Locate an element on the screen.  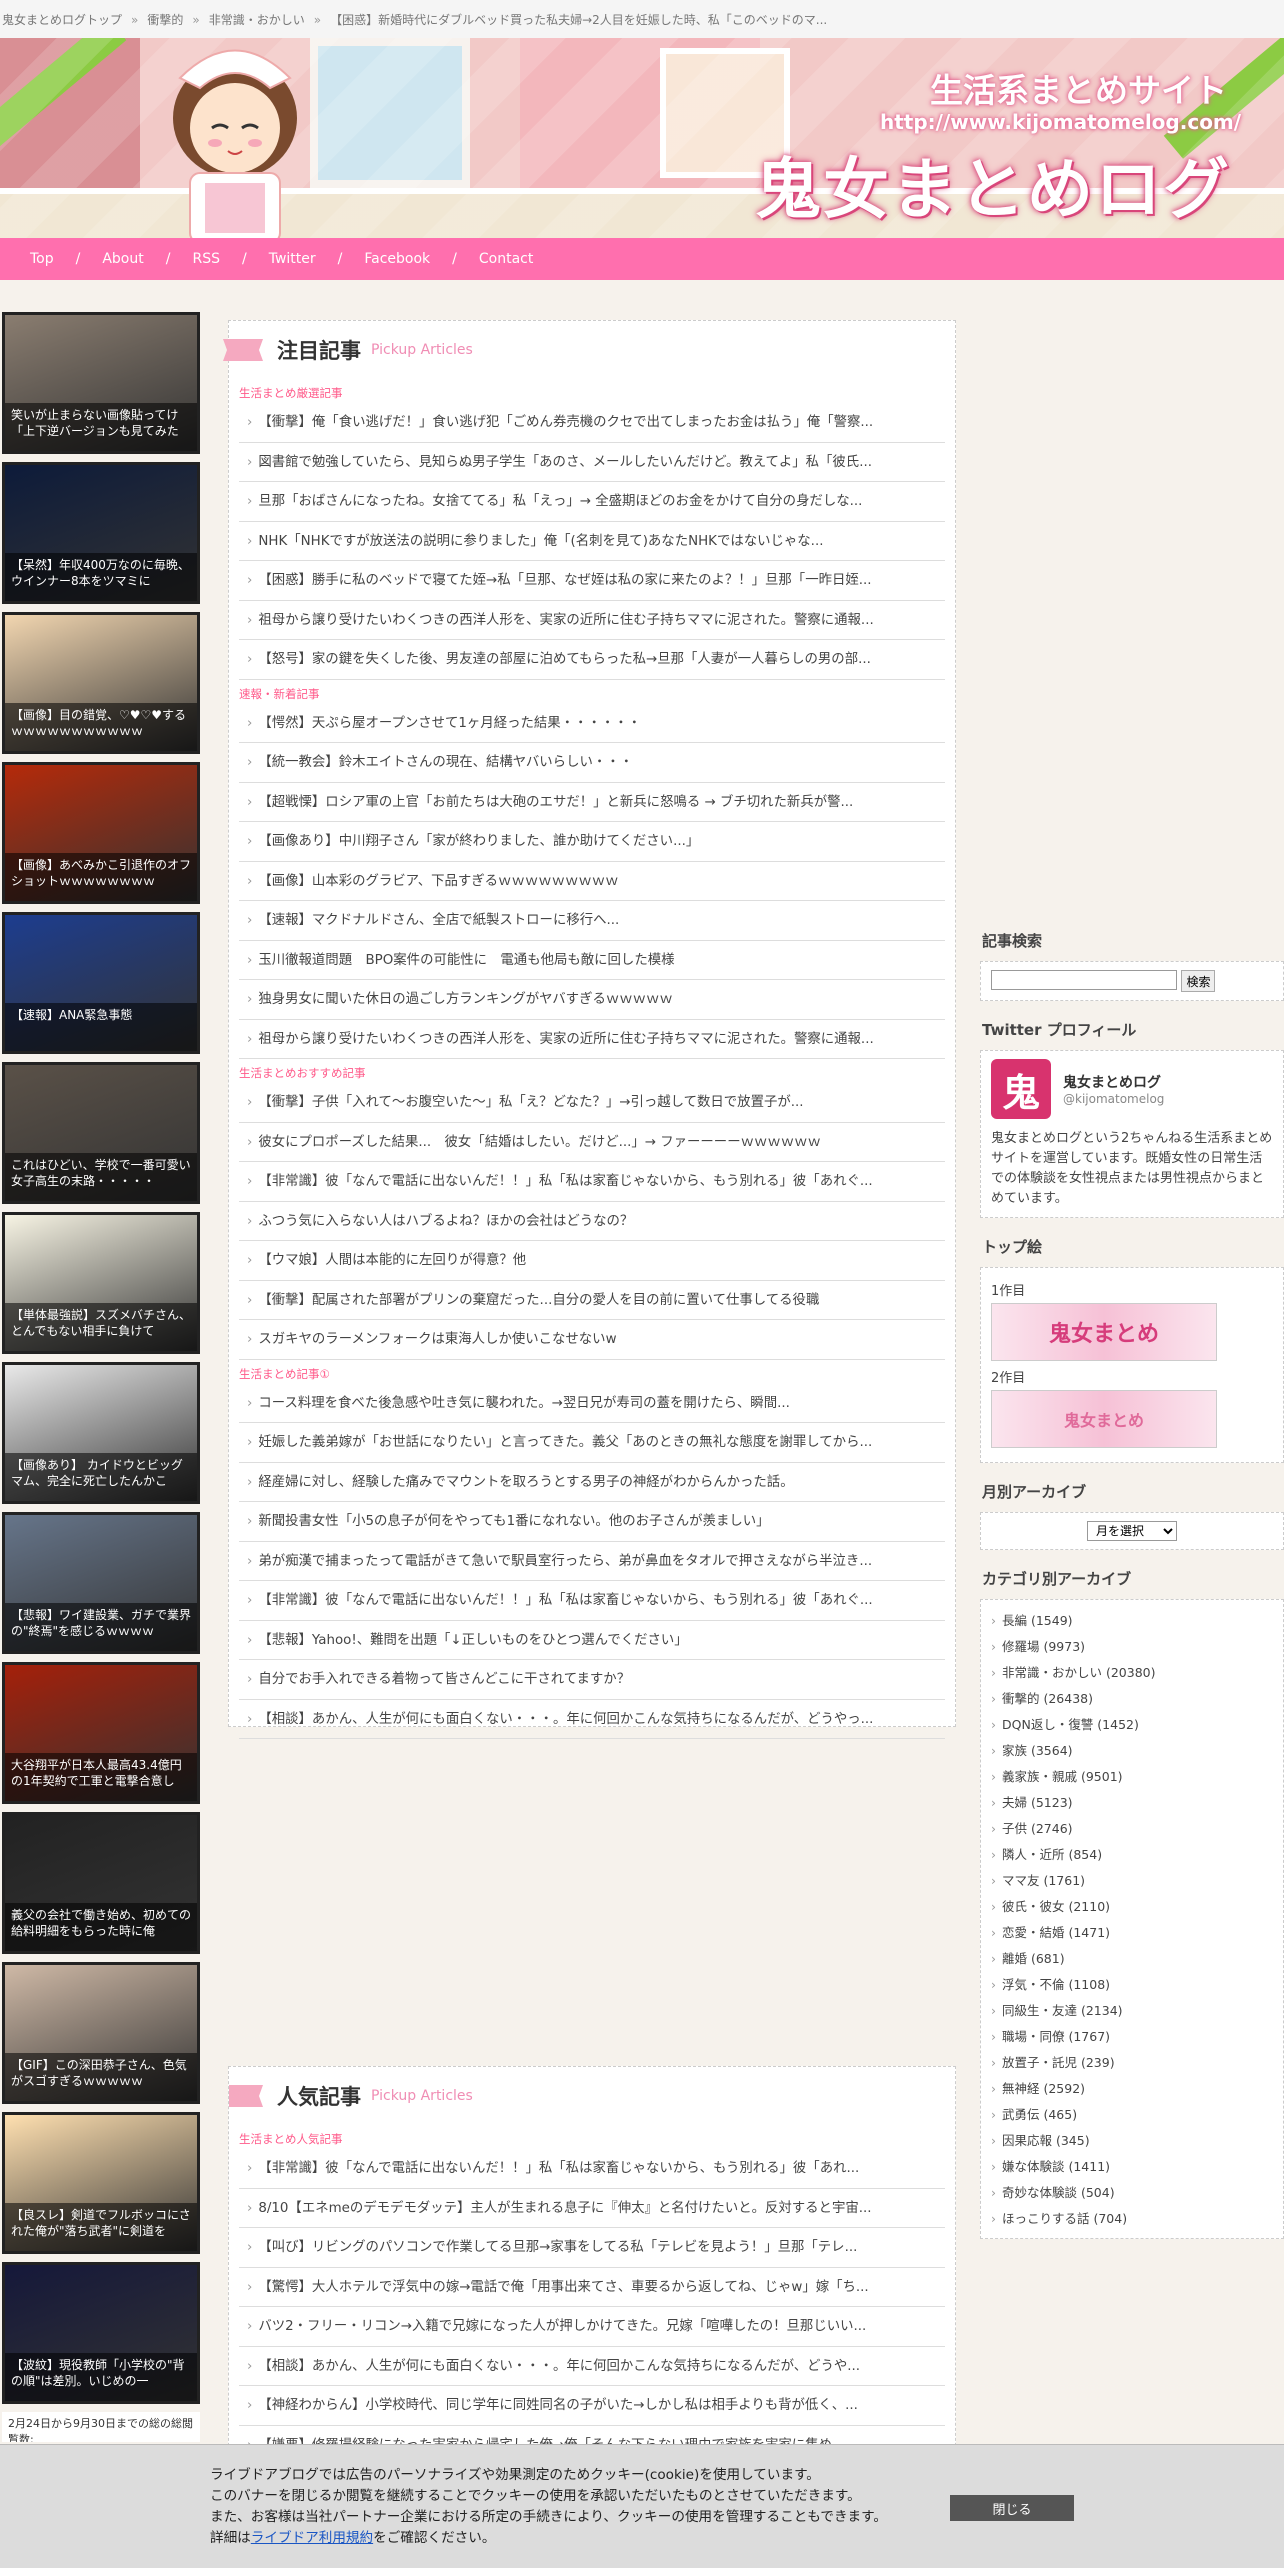
category-link: 衝撃的 (26438) is located at coordinates (1132, 1699).